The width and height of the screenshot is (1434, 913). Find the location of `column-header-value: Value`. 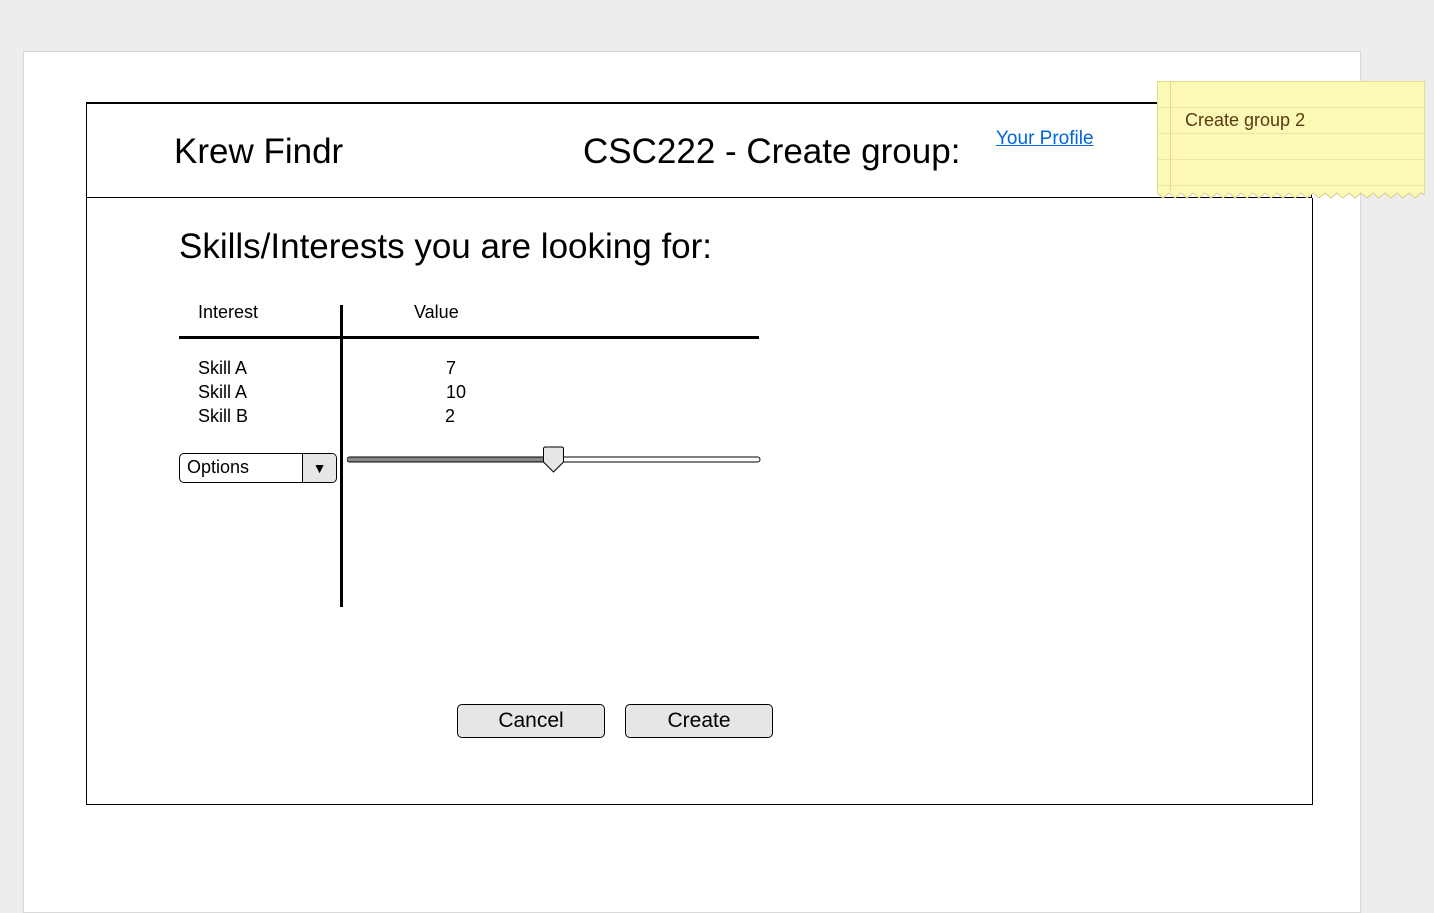

column-header-value: Value is located at coordinates (436, 312).